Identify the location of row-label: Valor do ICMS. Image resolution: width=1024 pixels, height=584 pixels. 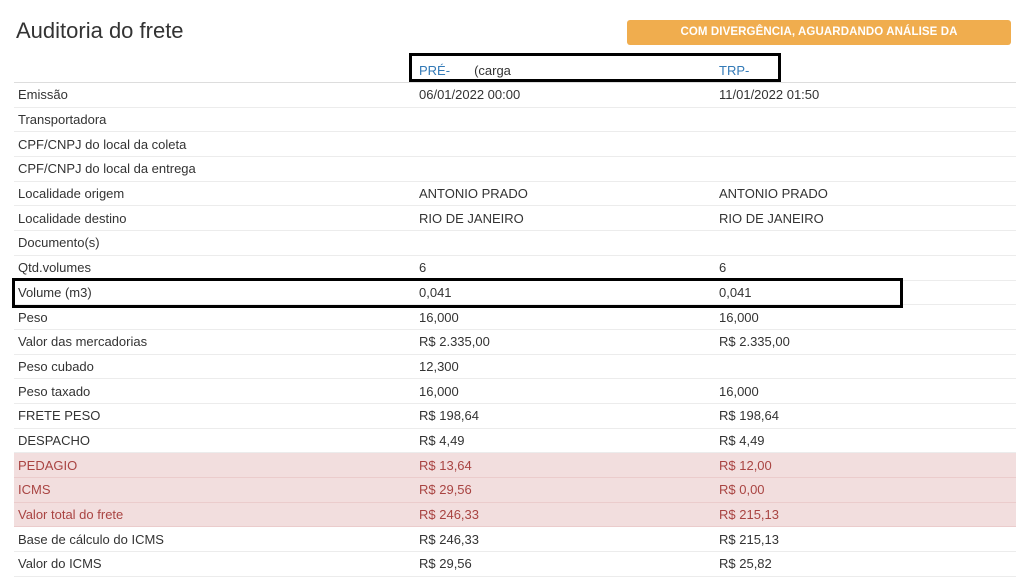
(60, 564).